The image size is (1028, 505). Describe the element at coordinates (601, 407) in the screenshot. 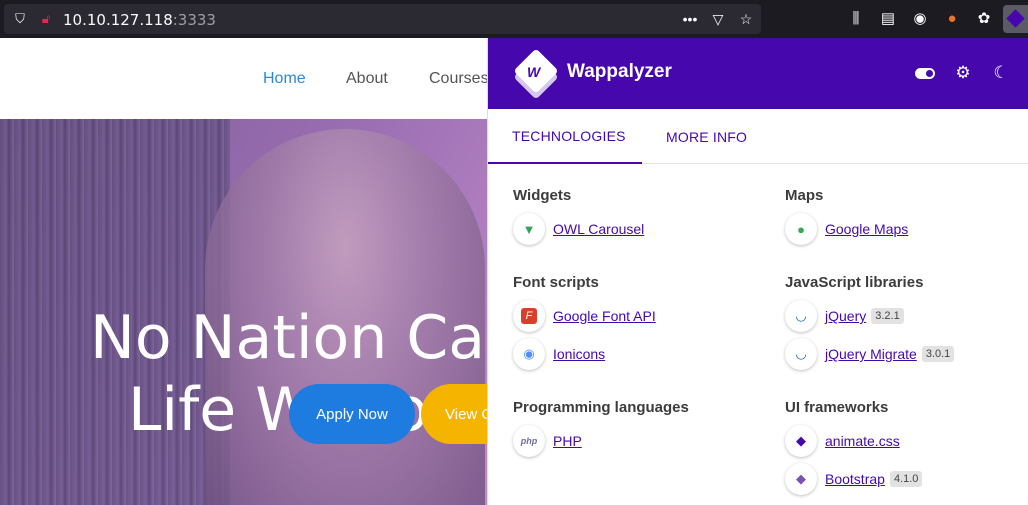

I see `category-programming-languages: Programming languages` at that location.